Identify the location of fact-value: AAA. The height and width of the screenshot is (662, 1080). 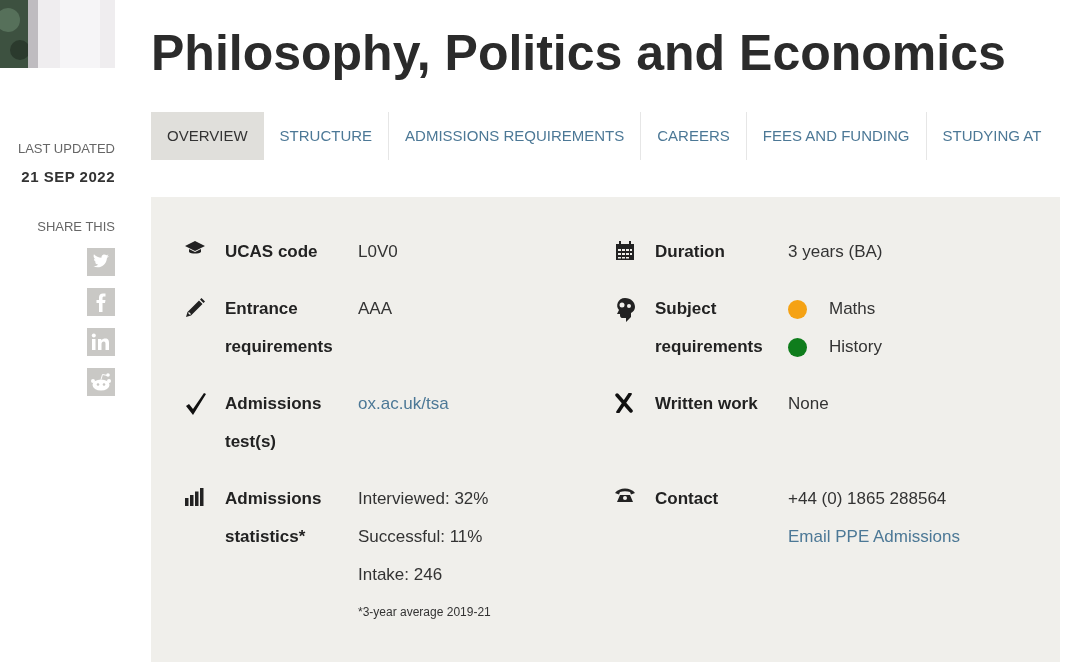
(375, 309).